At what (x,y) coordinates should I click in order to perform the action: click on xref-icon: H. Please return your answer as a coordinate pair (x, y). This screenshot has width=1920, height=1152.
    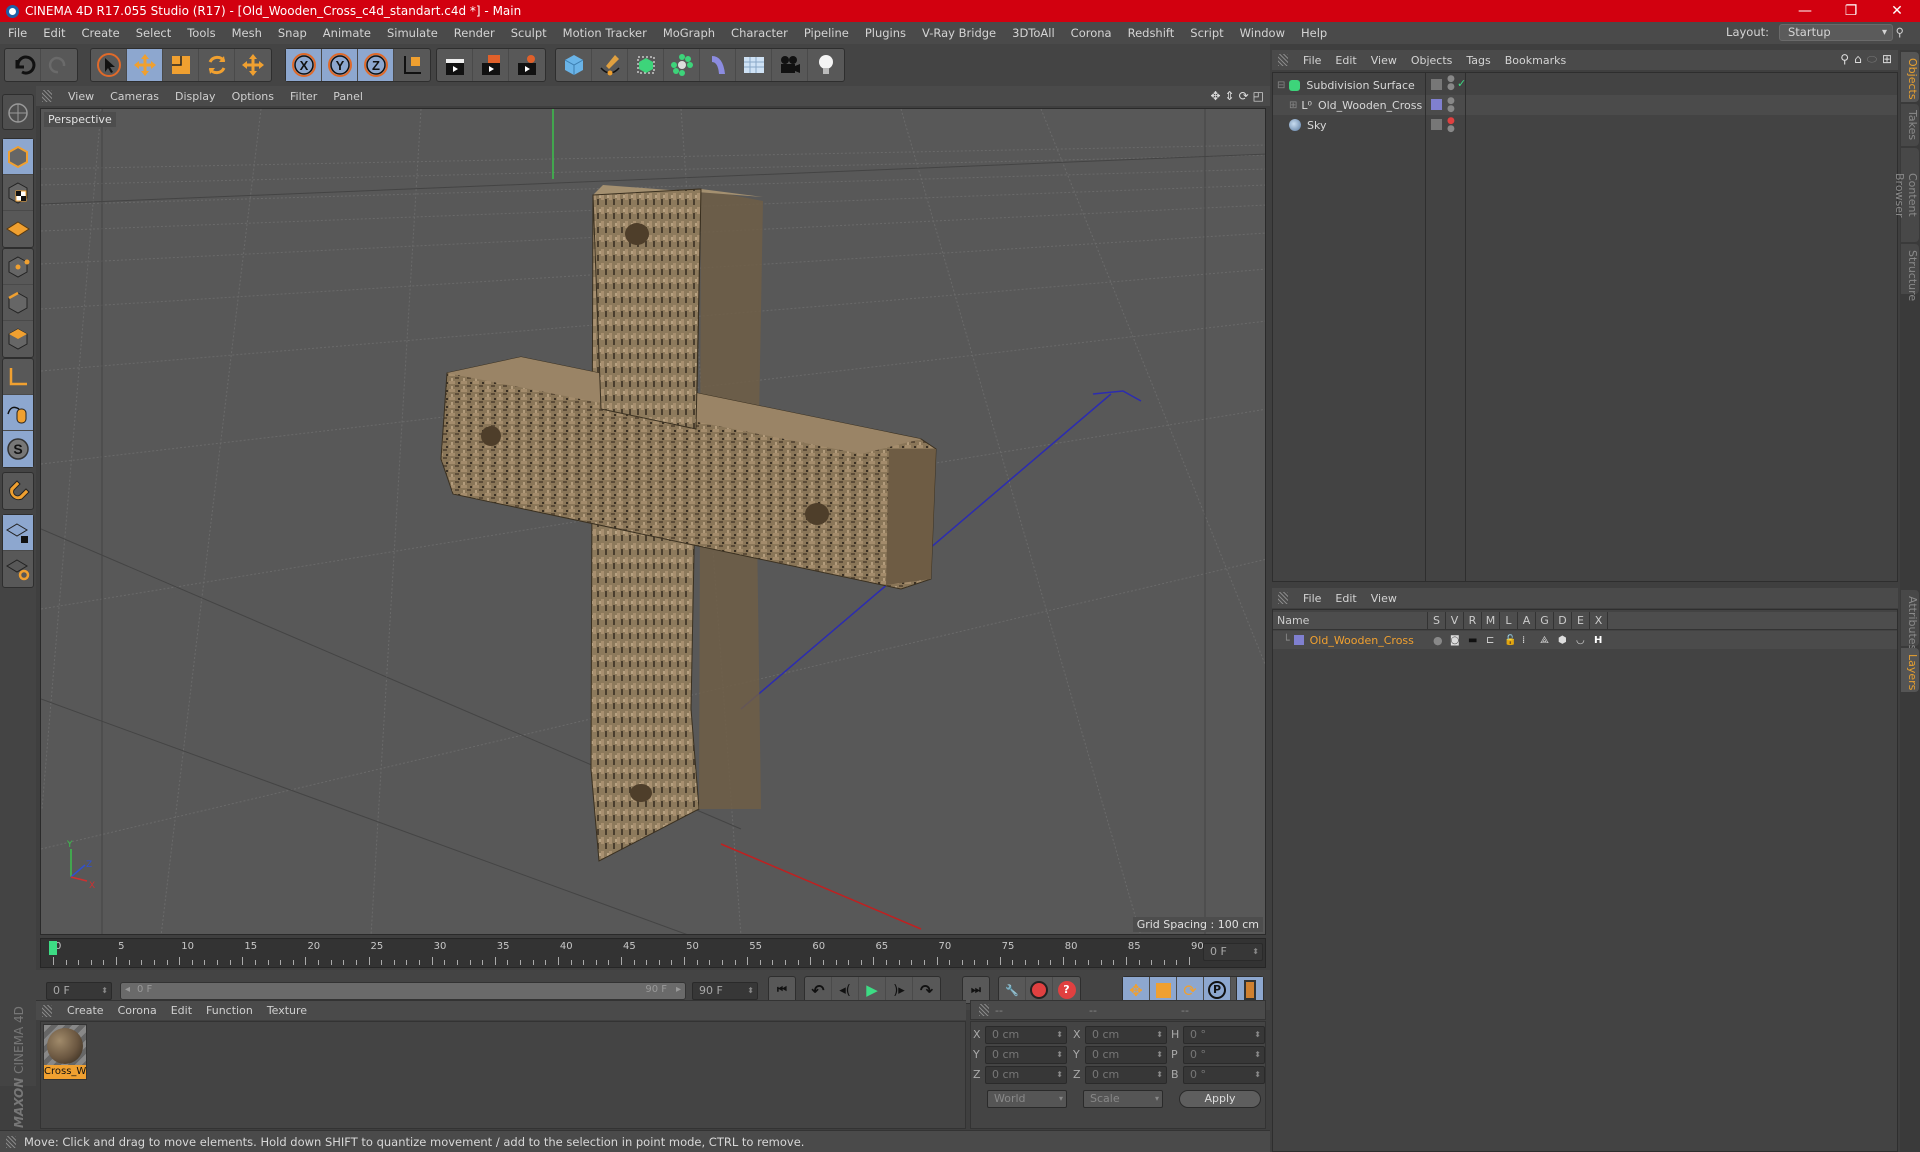
    Looking at the image, I should click on (1598, 640).